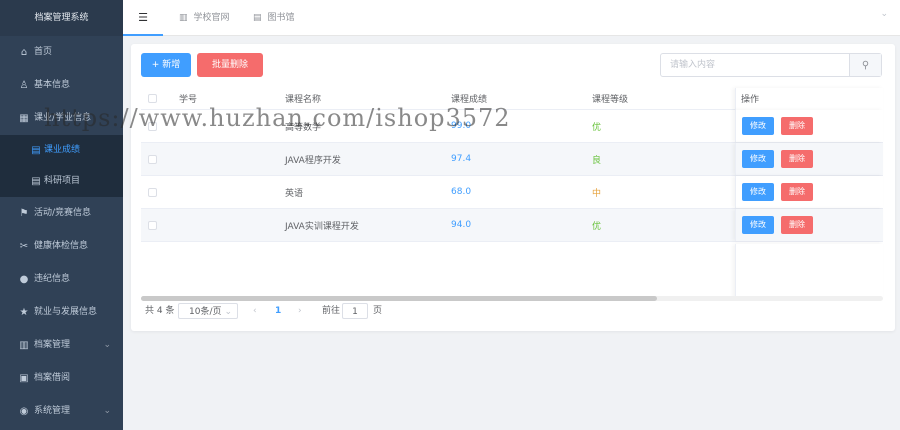 The height and width of the screenshot is (430, 900). Describe the element at coordinates (24, 279) in the screenshot. I see `info-icon: ●` at that location.